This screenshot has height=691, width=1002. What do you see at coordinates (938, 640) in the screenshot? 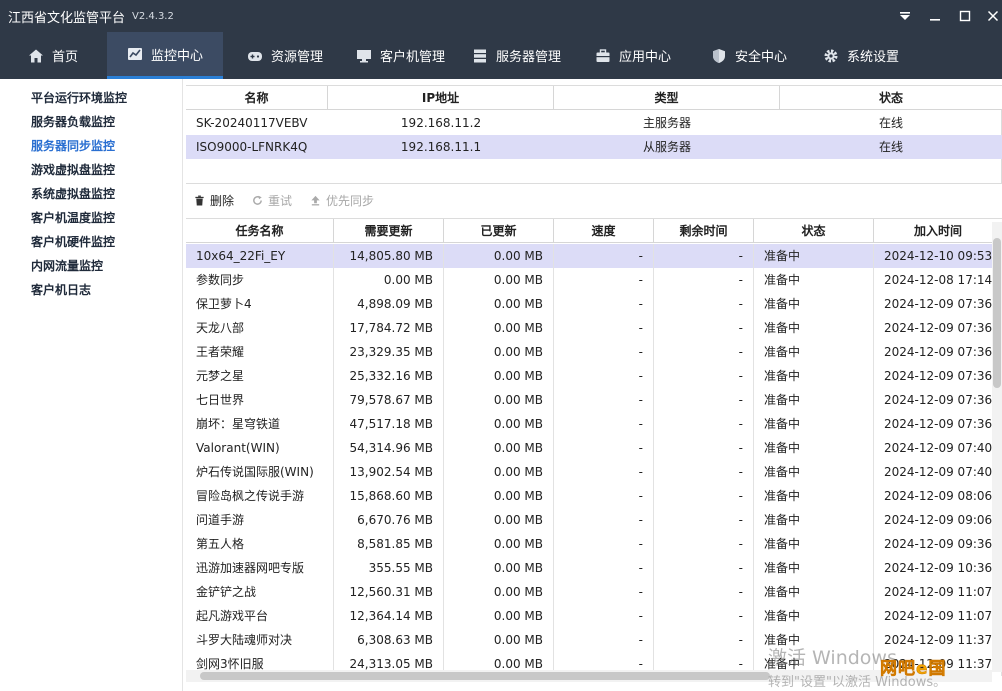
I see `join-time: 2024-12-09 11:37:` at bounding box center [938, 640].